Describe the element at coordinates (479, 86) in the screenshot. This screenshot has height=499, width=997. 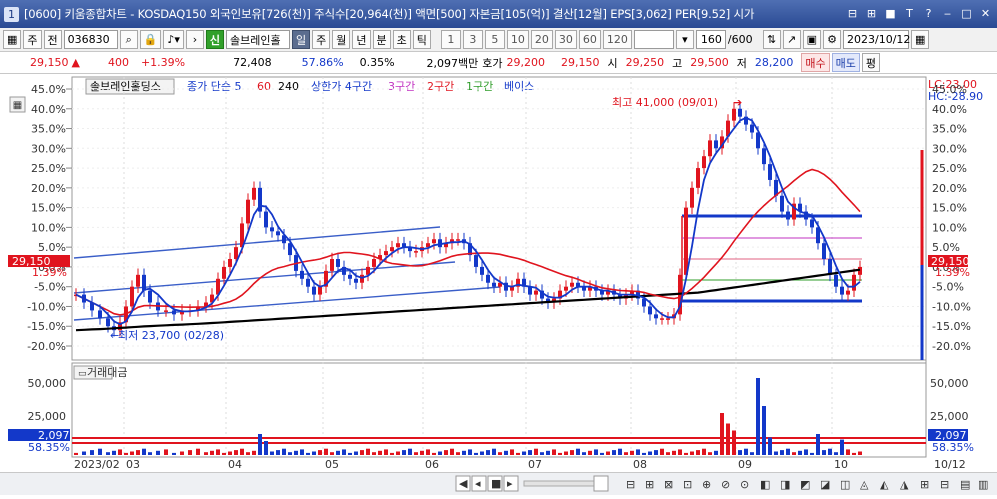
I see `legend-band1: 1구간` at that location.